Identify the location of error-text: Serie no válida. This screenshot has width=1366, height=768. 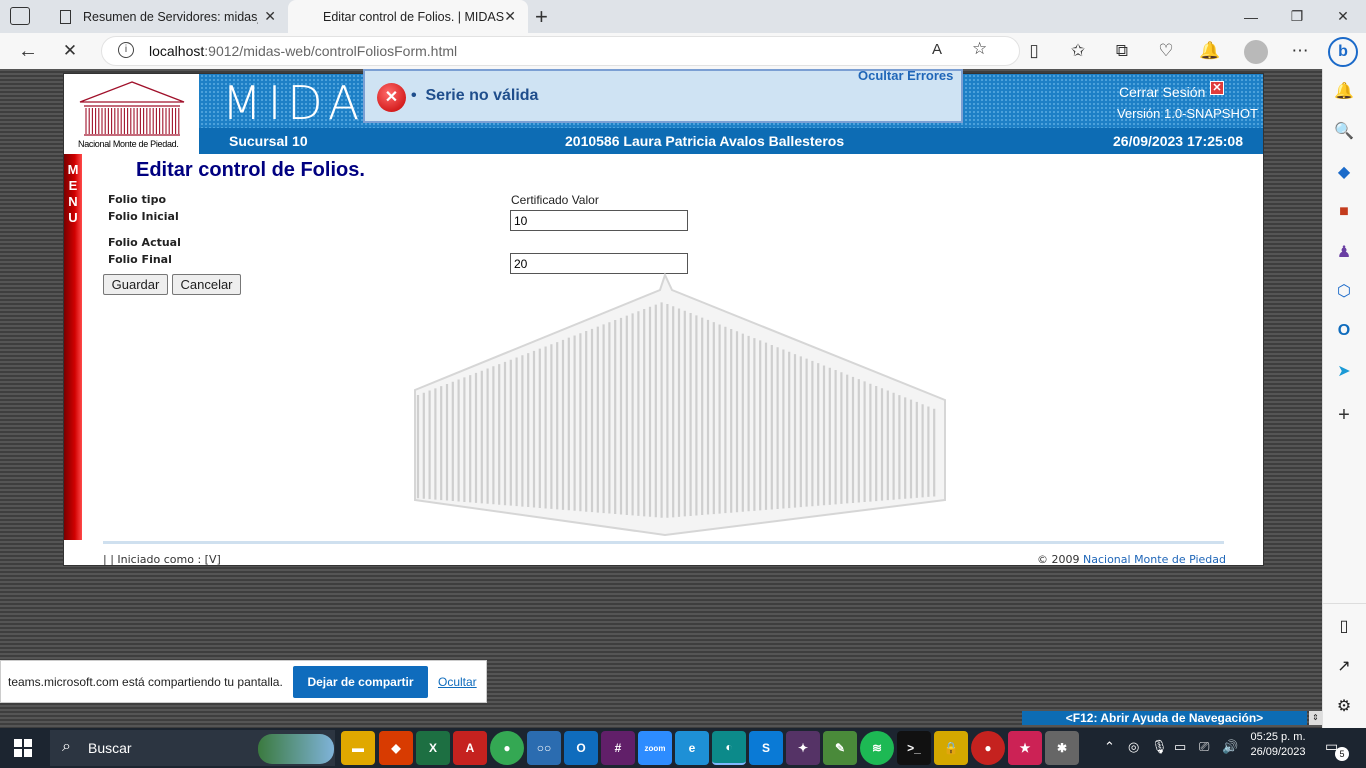
(482, 95).